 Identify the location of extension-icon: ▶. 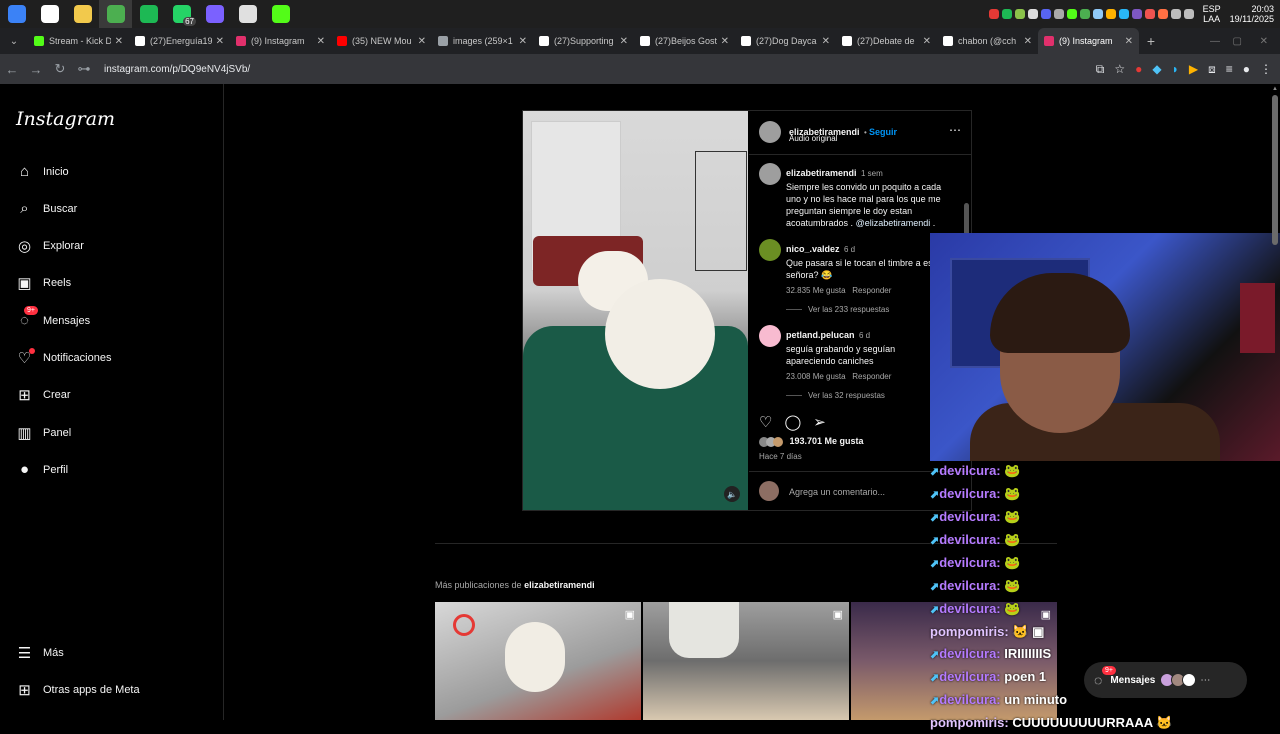
(1193, 69).